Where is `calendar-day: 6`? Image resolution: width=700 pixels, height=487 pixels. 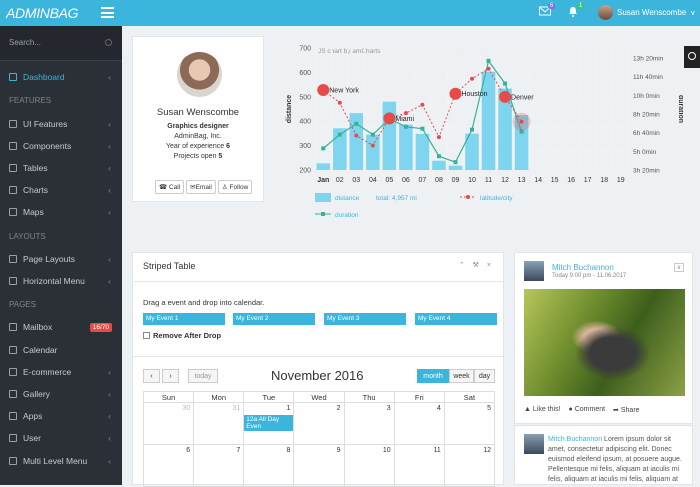 calendar-day: 6 is located at coordinates (168, 465).